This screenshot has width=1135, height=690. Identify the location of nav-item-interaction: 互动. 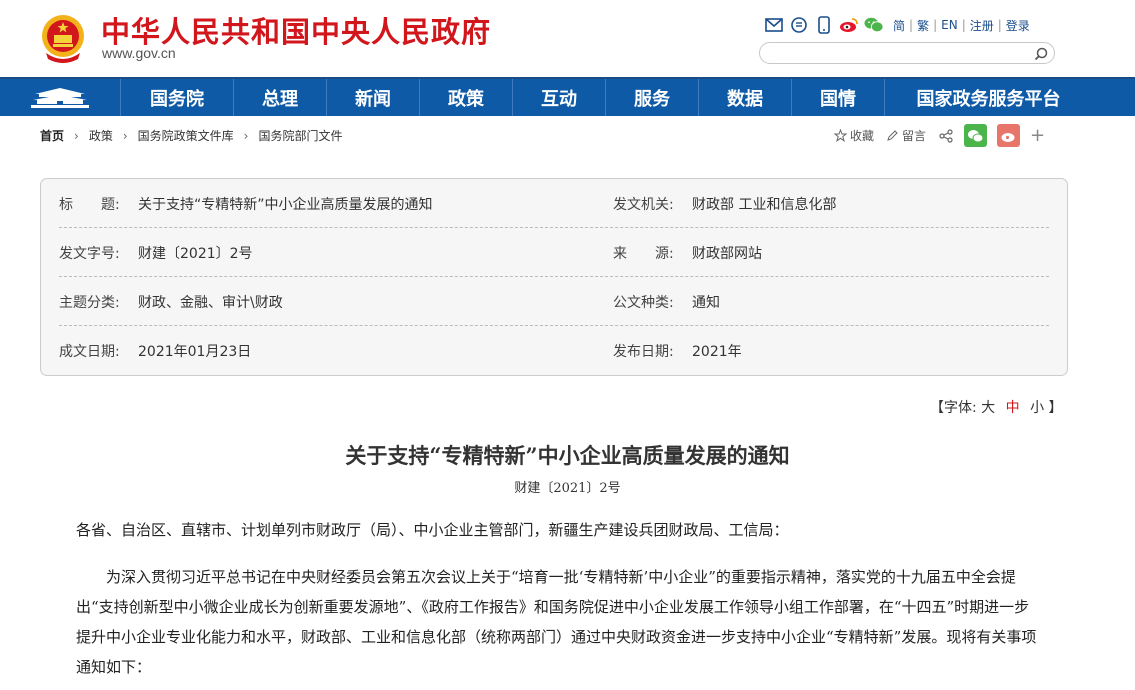
(559, 97).